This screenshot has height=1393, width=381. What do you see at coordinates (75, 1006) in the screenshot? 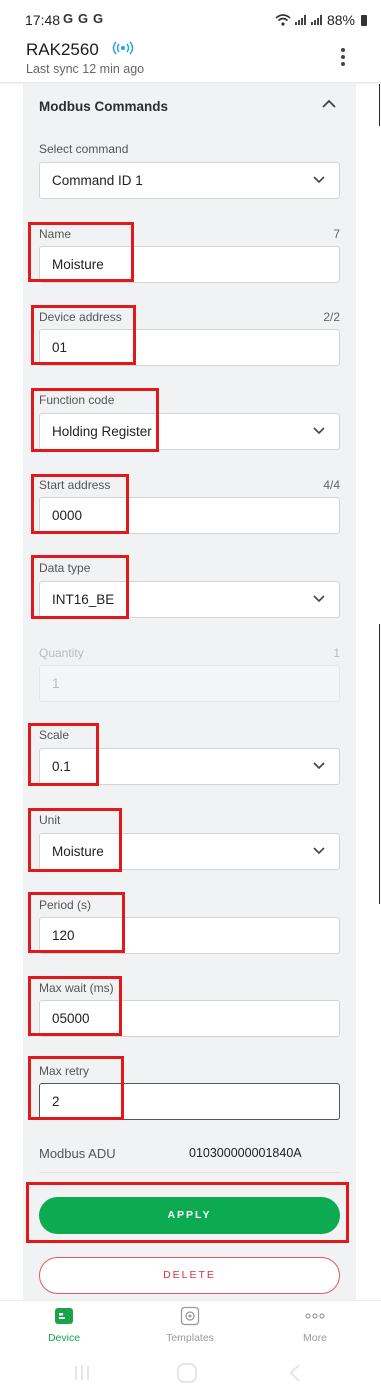
I see `highlight-max-wait` at bounding box center [75, 1006].